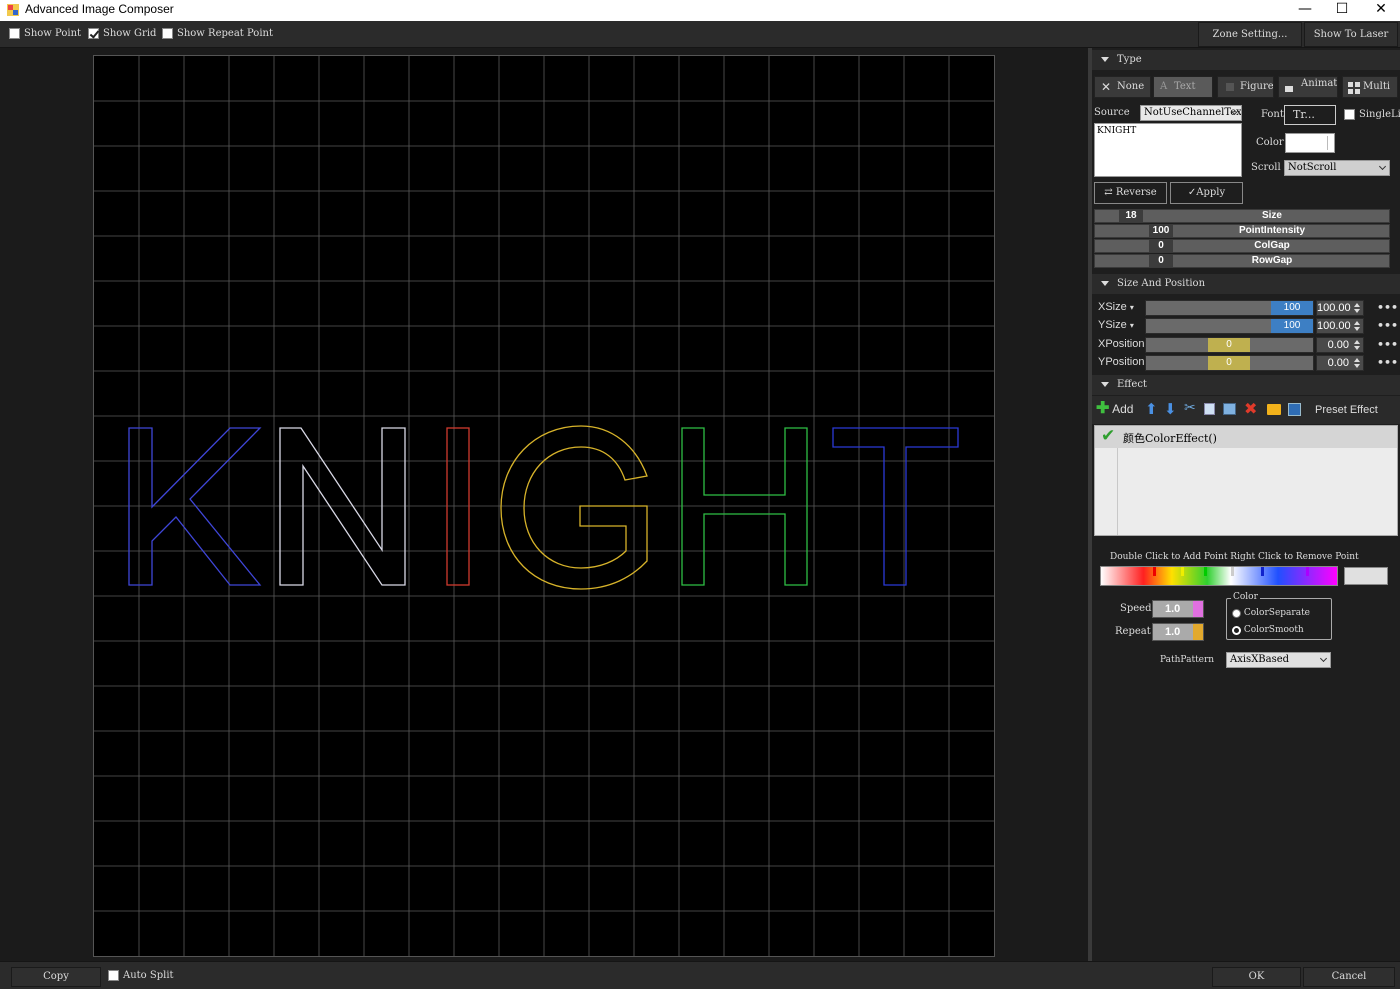 Image resolution: width=1400 pixels, height=989 pixels. I want to click on text-input-area: KNIGHT, so click(1168, 150).